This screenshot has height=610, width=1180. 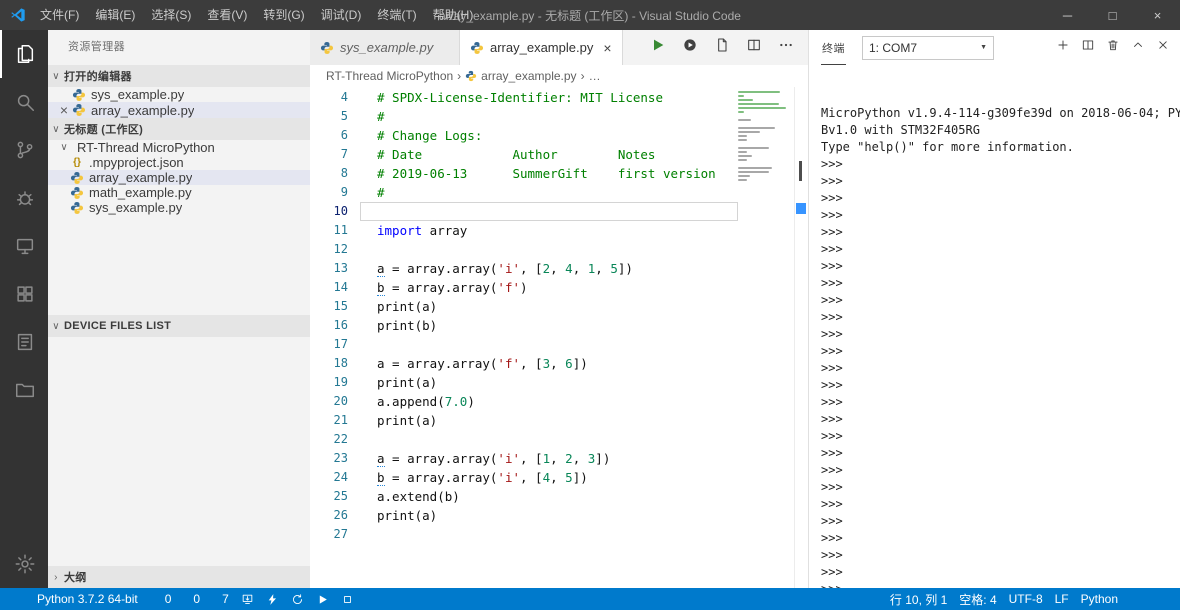 I want to click on code-line: 21 print(a), so click(x=559, y=420).